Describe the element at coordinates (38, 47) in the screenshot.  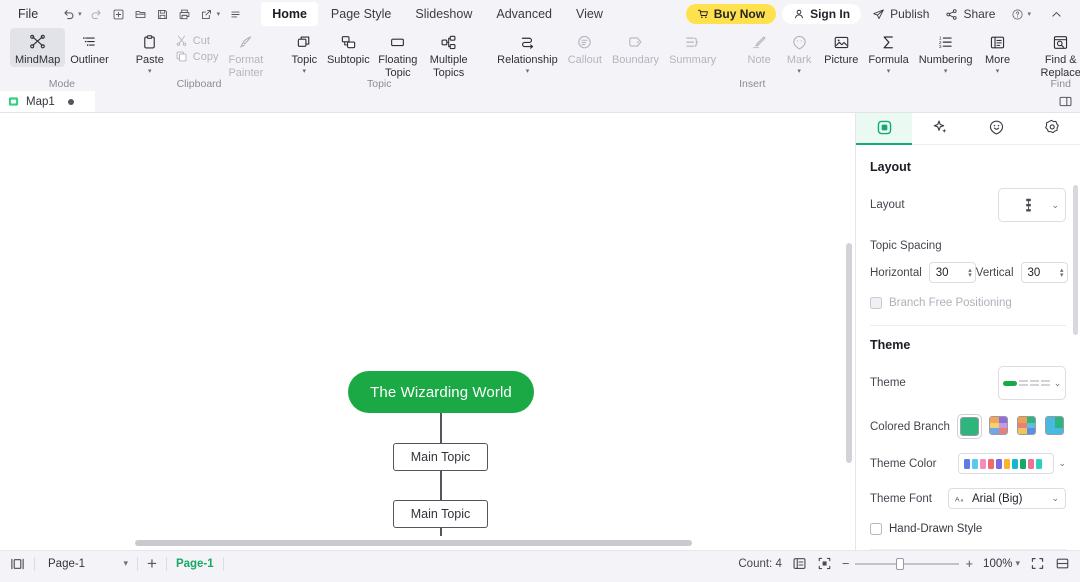
I see `mindmap-mode-button: MindMap` at that location.